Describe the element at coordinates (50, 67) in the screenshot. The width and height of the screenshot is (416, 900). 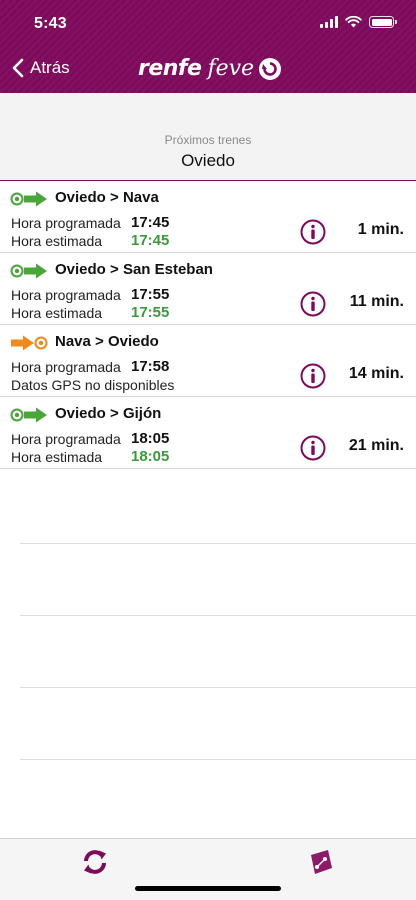
I see `back-label: Atrás` at that location.